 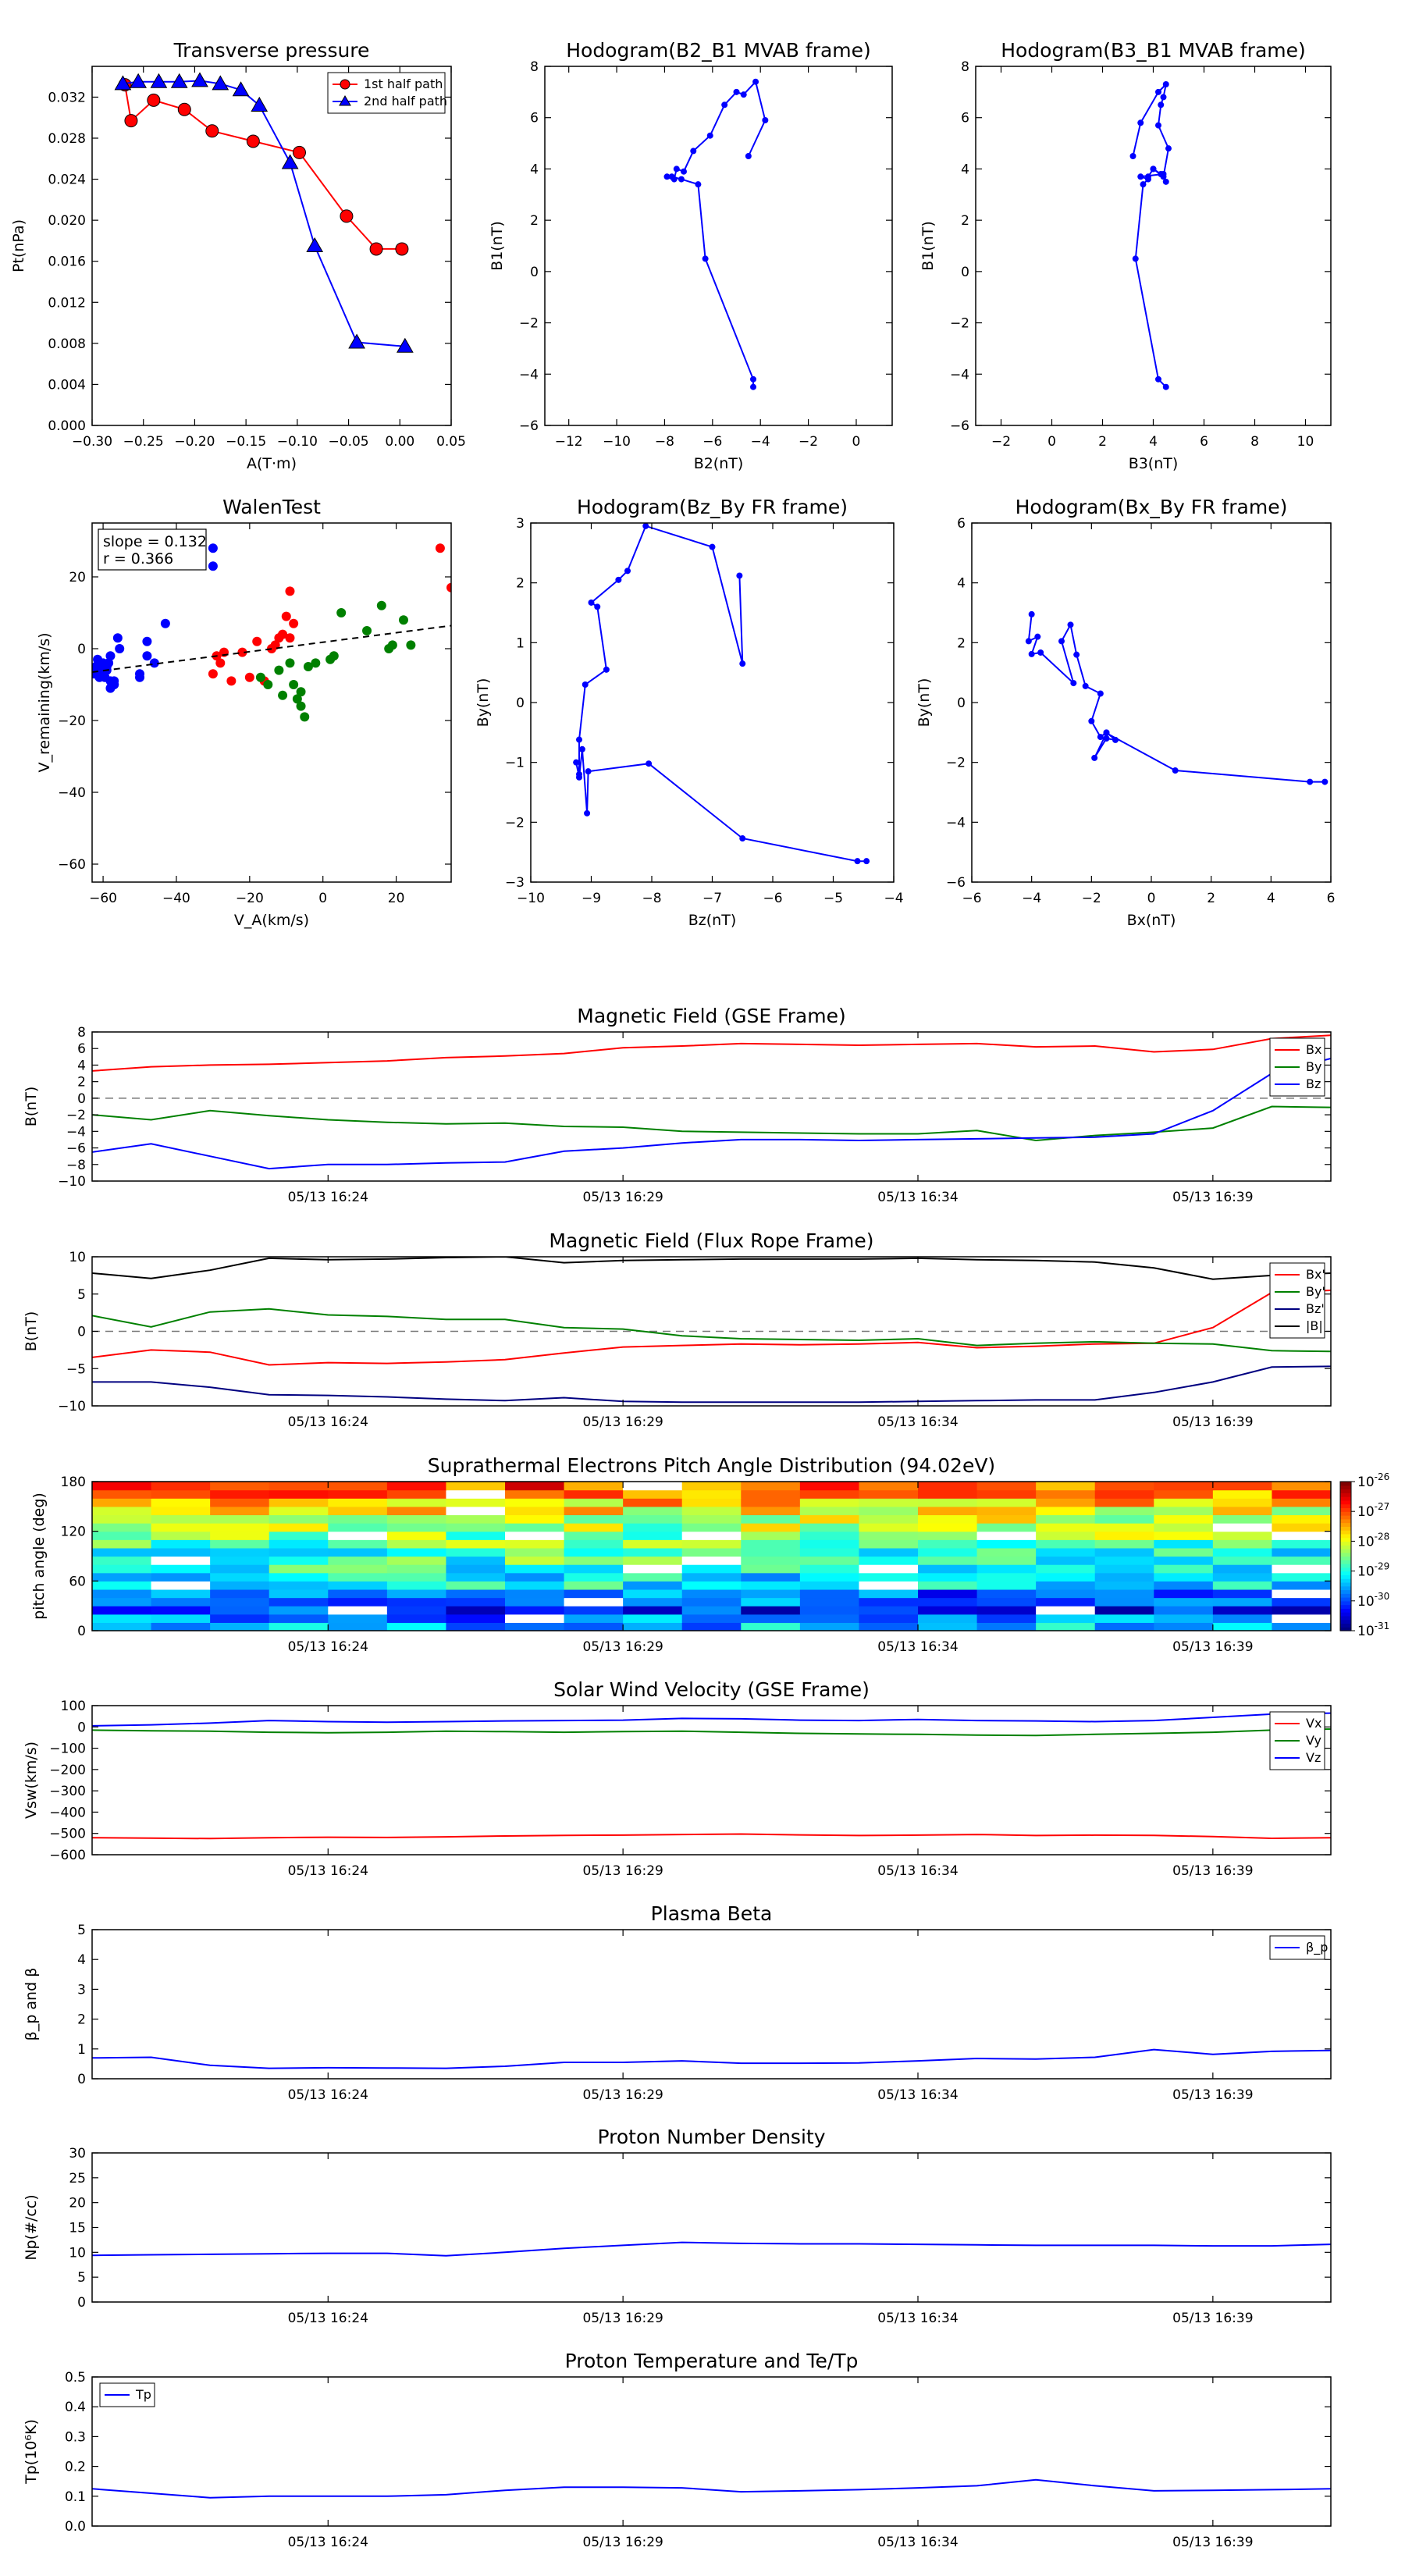 What do you see at coordinates (712, 1732) in the screenshot?
I see `series-line-Vy` at bounding box center [712, 1732].